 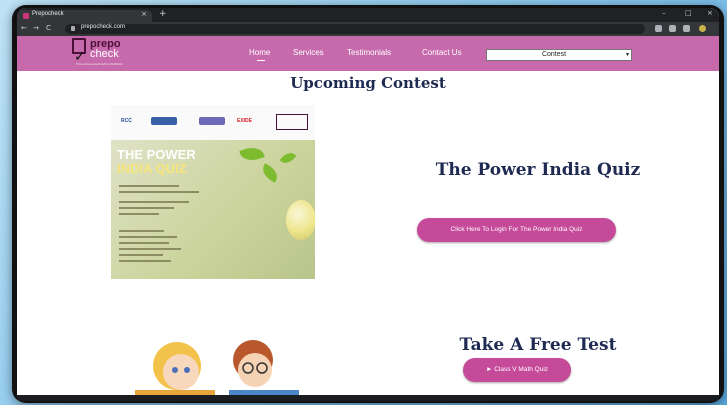 I want to click on girl-face, so click(x=181, y=372).